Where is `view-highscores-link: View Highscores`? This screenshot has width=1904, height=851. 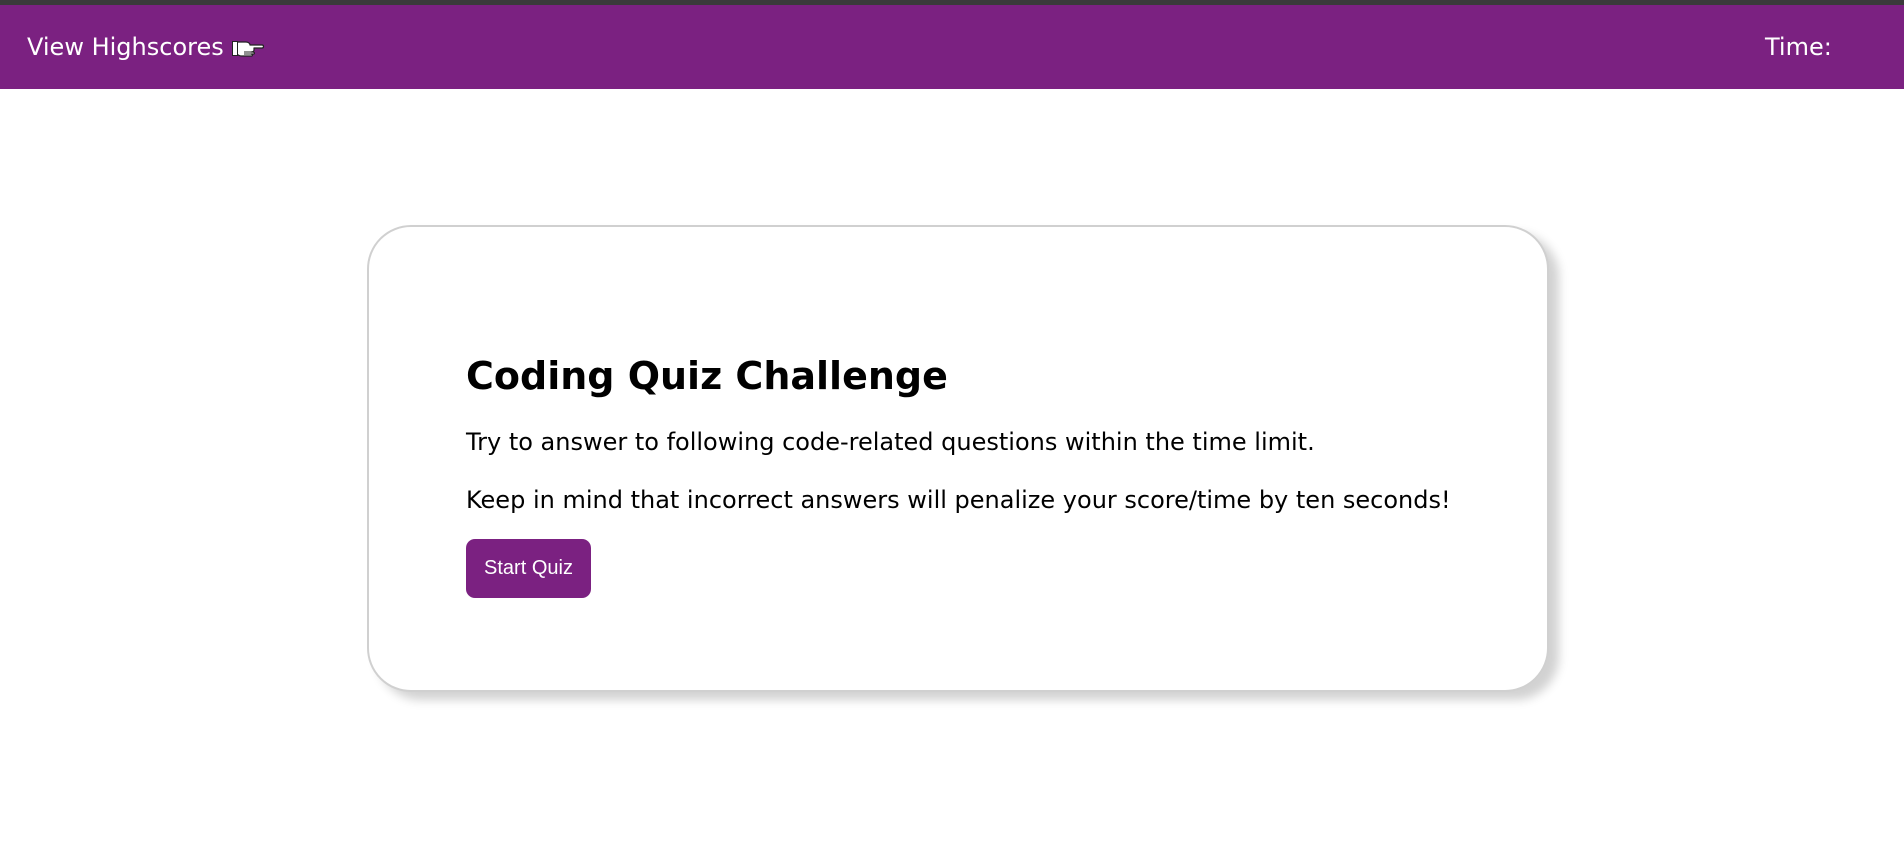
view-highscores-link: View Highscores is located at coordinates (146, 47).